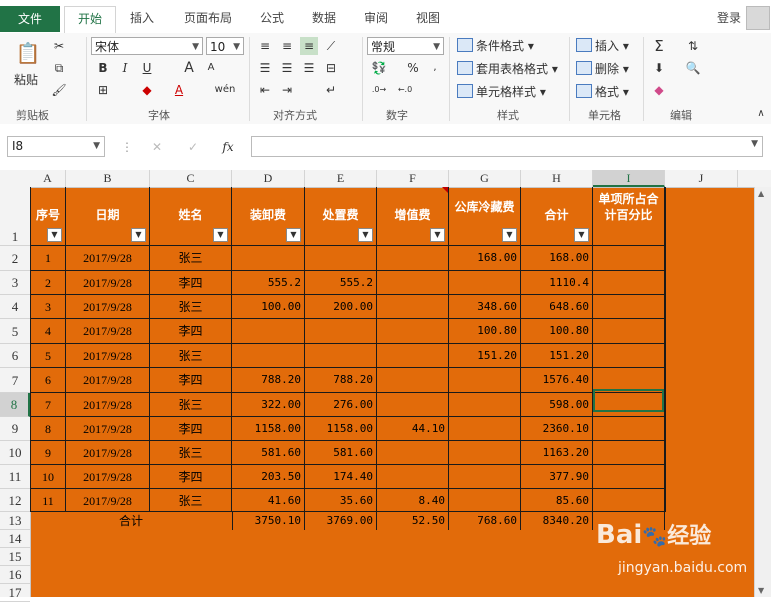 This screenshot has height=602, width=771. I want to click on row-header-13: 13, so click(15, 521).